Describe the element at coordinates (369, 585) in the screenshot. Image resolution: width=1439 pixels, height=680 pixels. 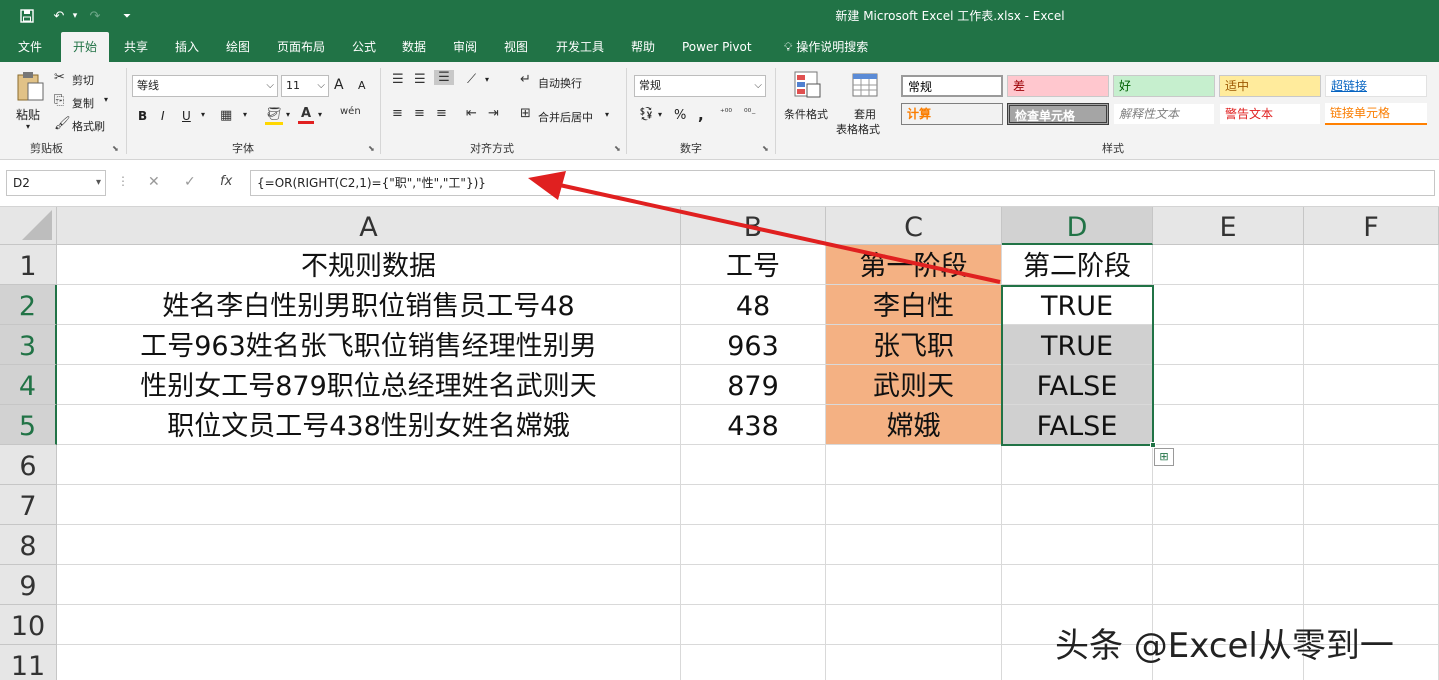
I see `cell-a9` at that location.